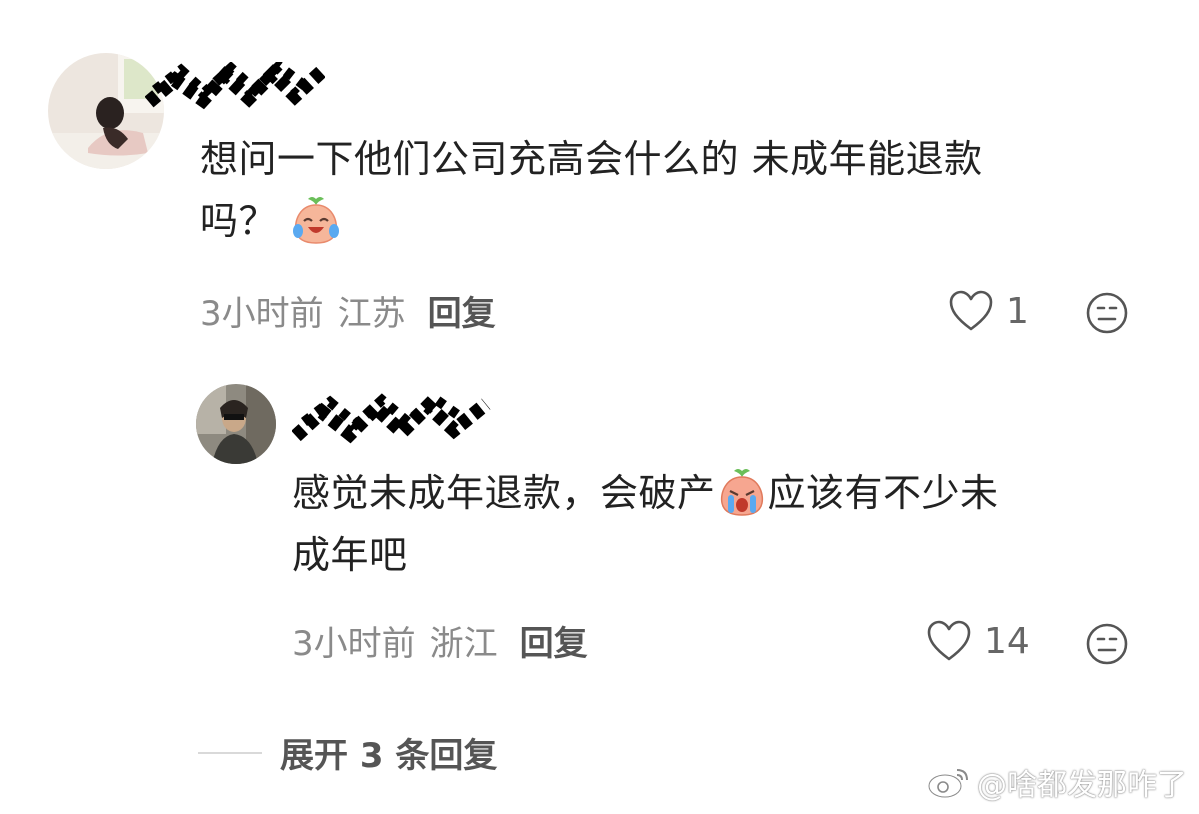  What do you see at coordinates (389, 756) in the screenshot?
I see `expand-replies-label: 展开 3 条回复` at bounding box center [389, 756].